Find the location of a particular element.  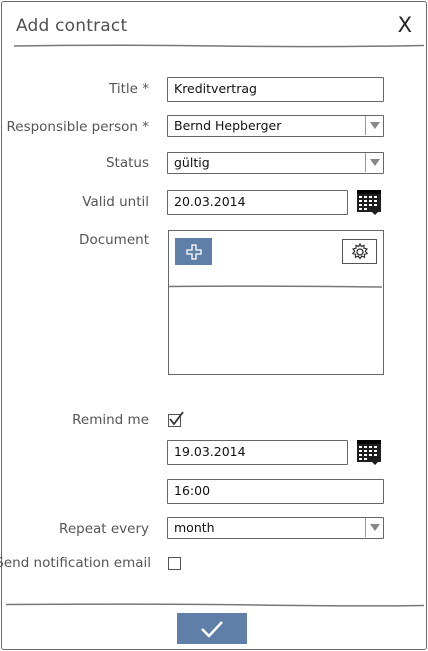

document-toolbar-divider is located at coordinates (275, 280).